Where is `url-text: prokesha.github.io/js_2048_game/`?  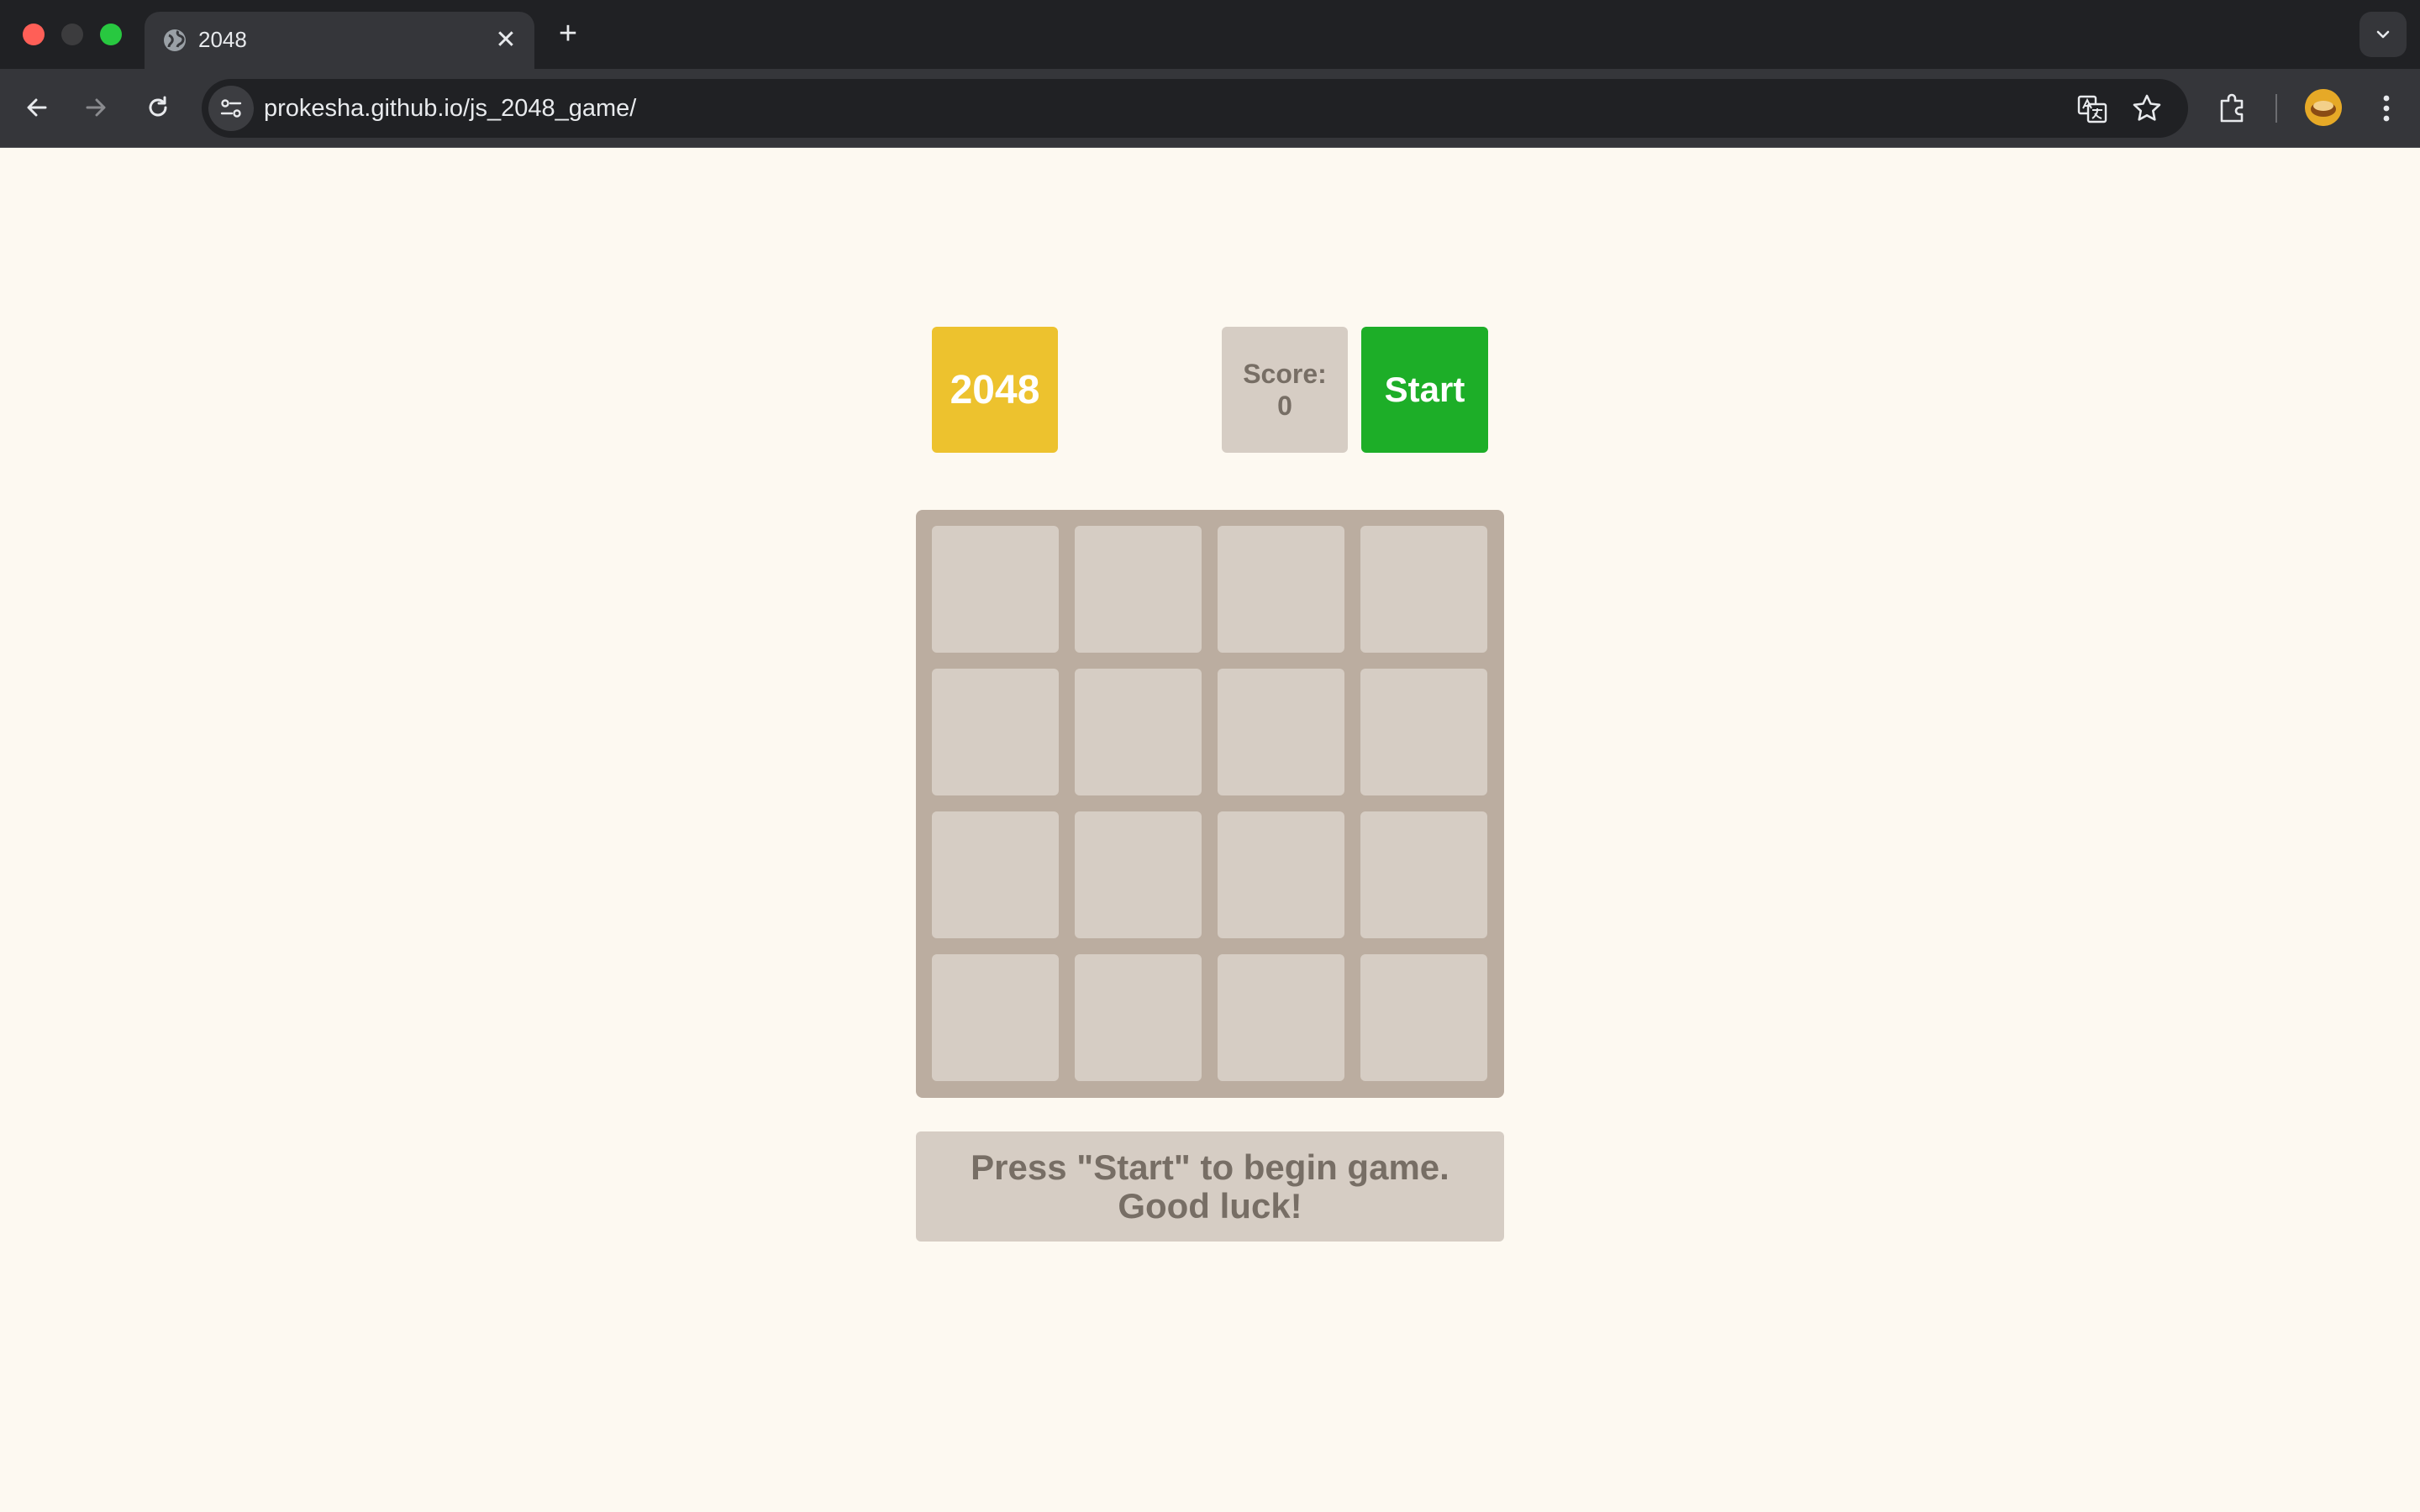 url-text: prokesha.github.io/js_2048_game/ is located at coordinates (450, 108).